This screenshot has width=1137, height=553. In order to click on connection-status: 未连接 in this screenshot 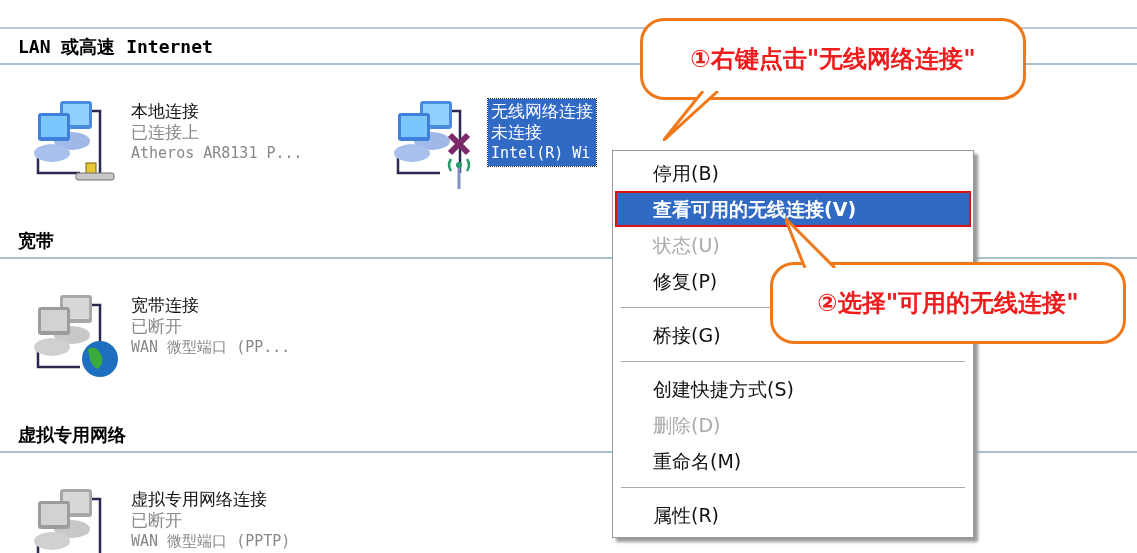, I will do `click(517, 132)`.